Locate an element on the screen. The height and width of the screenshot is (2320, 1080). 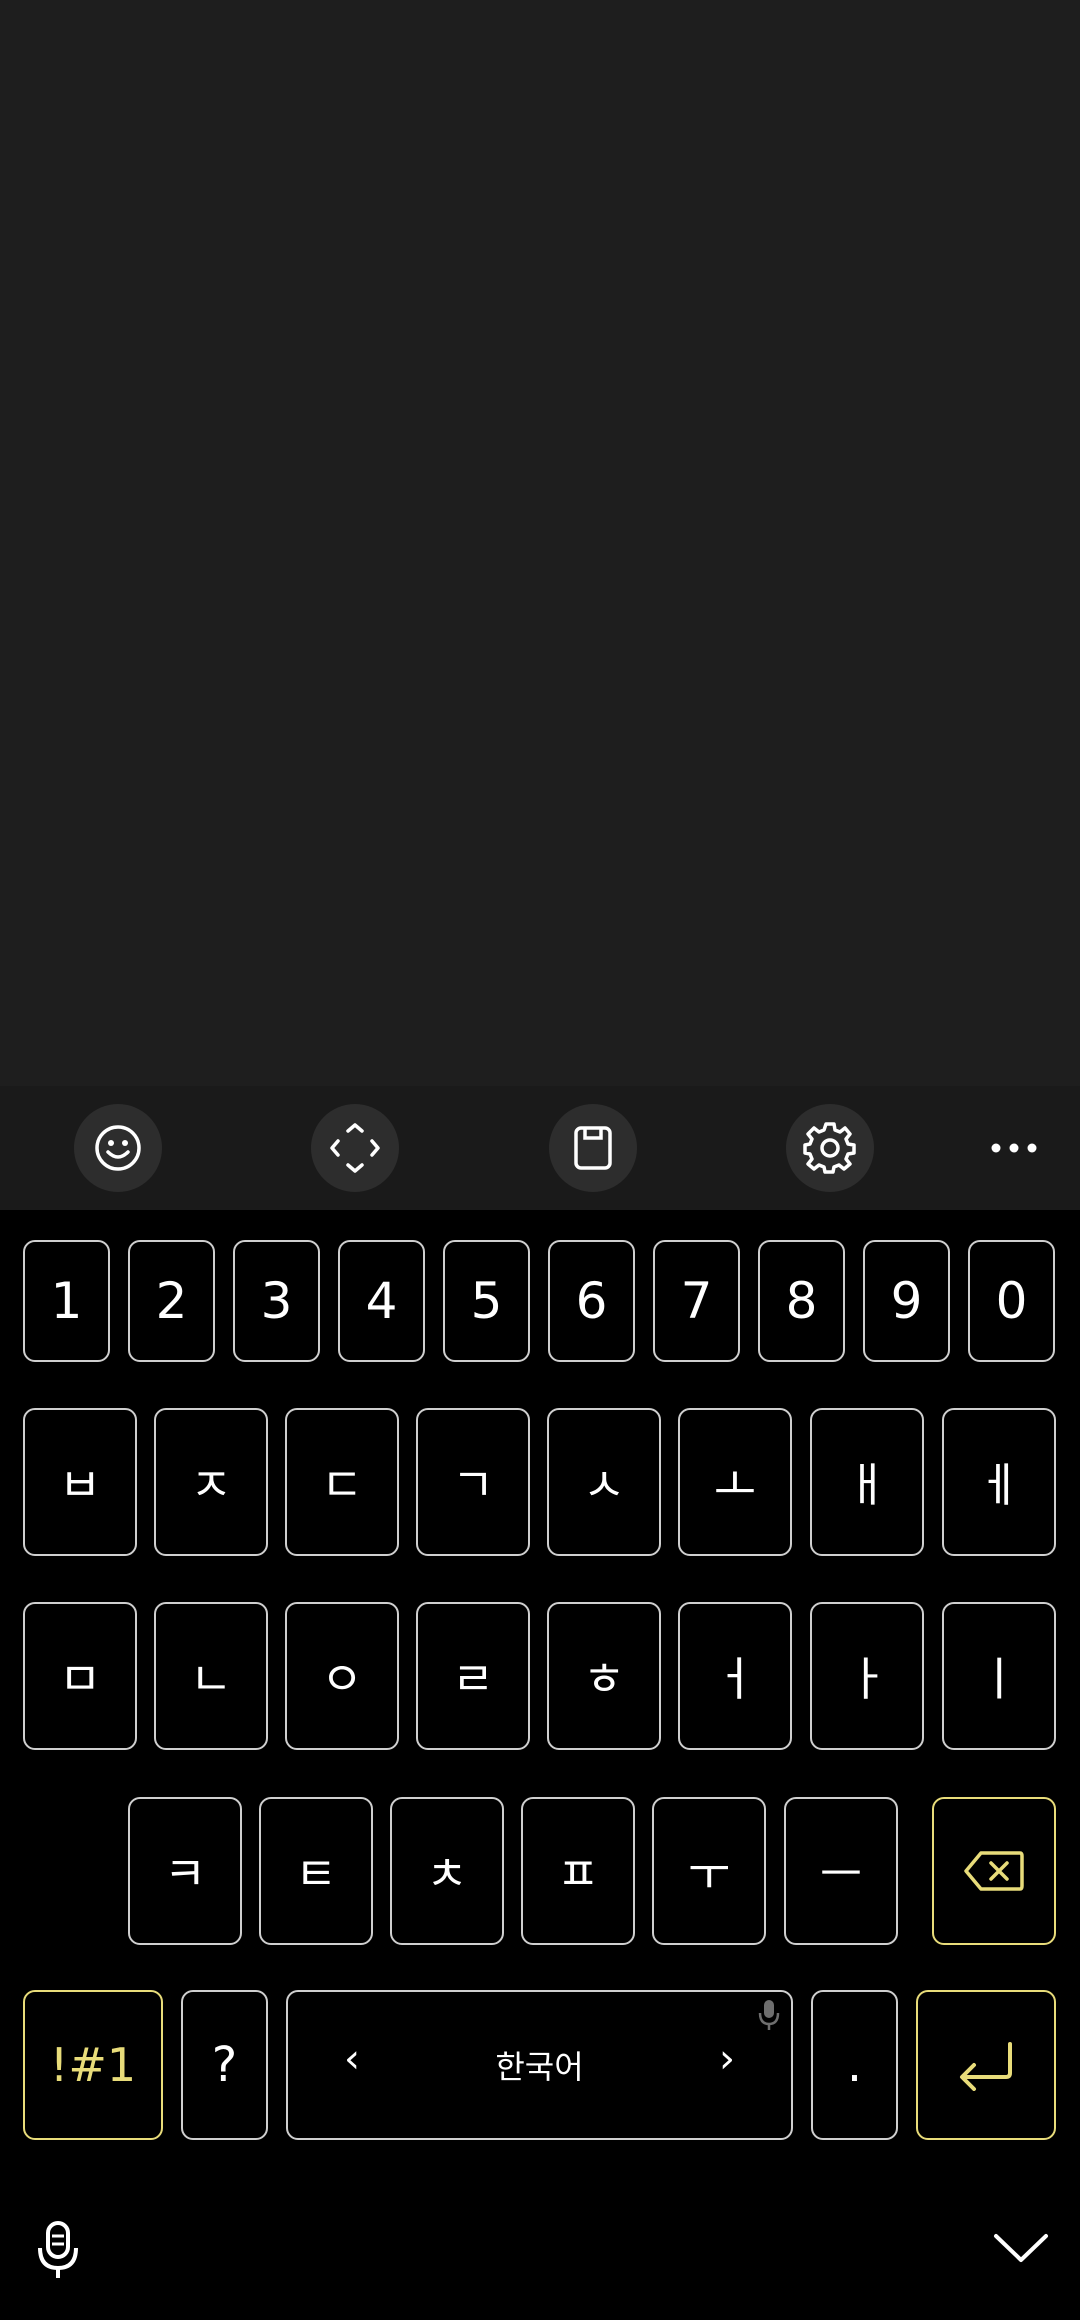
key-ieung: ㅇ is located at coordinates (342, 1676).